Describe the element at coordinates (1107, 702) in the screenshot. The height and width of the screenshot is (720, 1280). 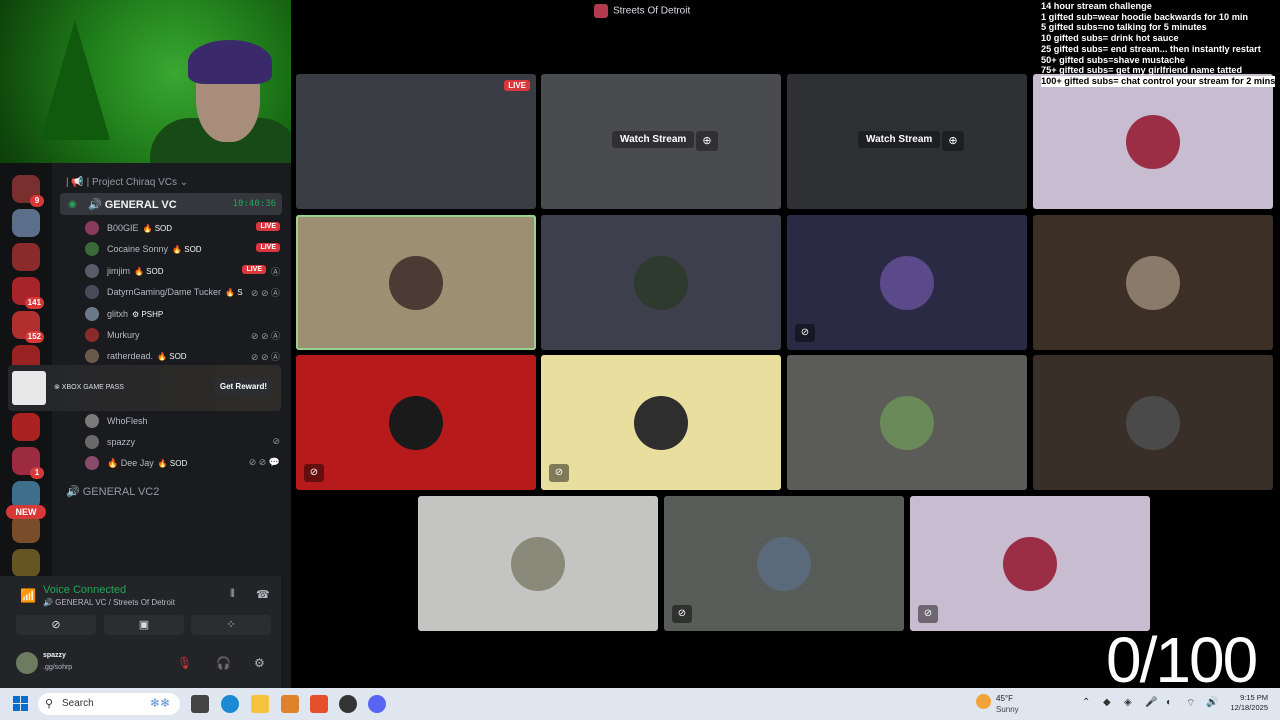
I see `tray-app-icon: ◆` at that location.